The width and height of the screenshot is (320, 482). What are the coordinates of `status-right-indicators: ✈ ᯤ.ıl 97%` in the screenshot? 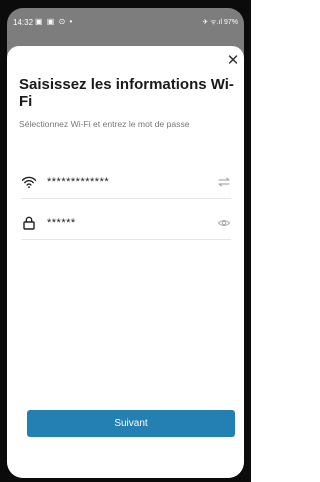 It's located at (220, 22).